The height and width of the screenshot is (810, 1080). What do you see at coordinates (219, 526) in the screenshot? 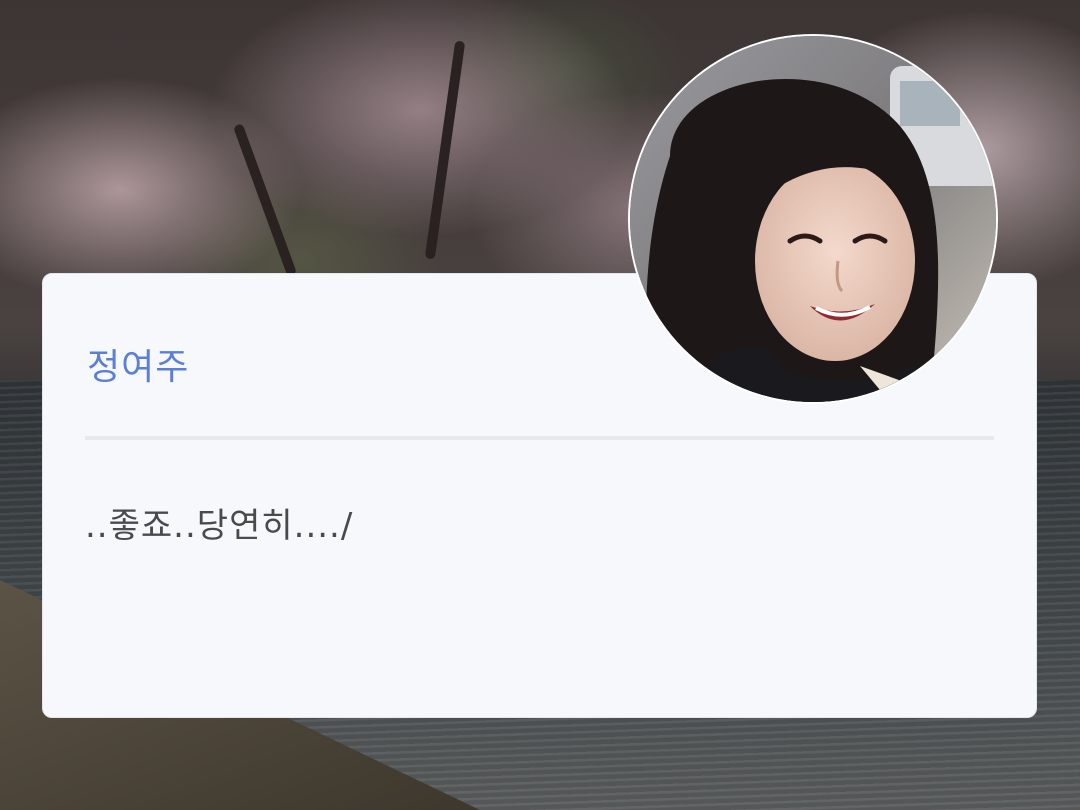
I see `dialogue-message: ..좋죠..당연히..../` at bounding box center [219, 526].